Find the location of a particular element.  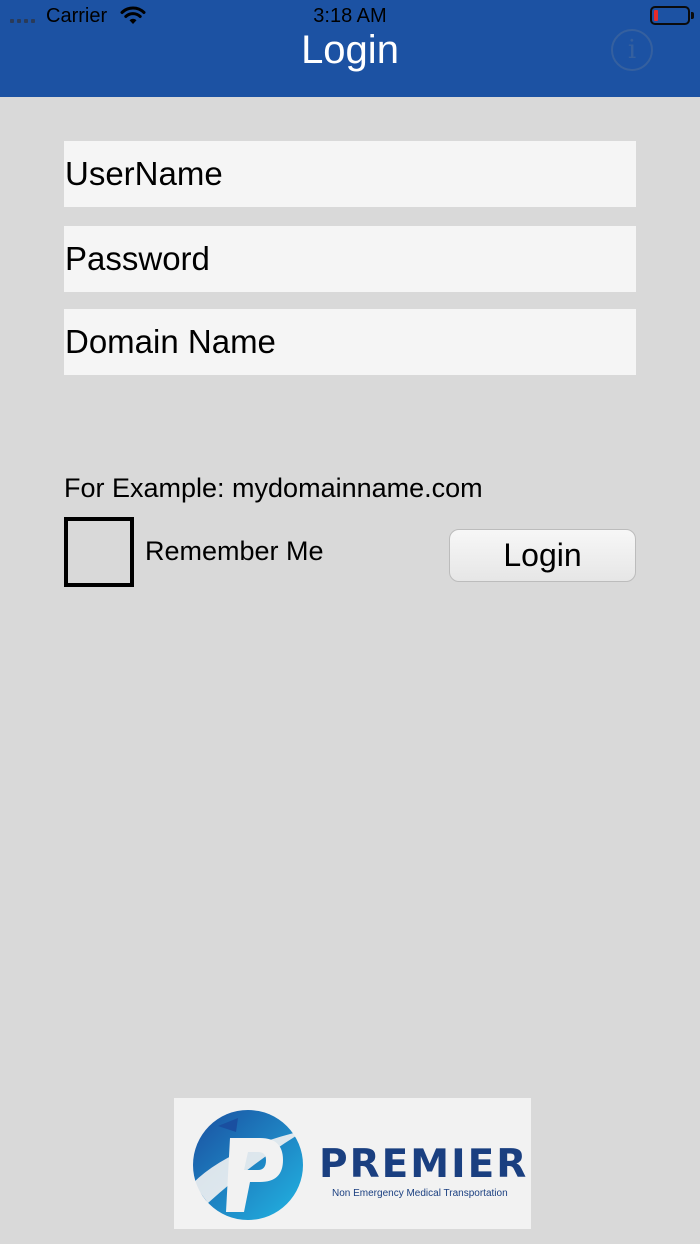

domain-example-hint: For Example: mydomainname.com is located at coordinates (273, 488).